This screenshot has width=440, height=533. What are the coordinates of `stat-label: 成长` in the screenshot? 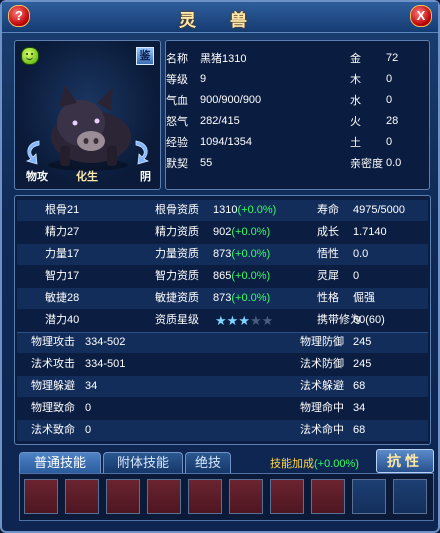 It's located at (328, 232).